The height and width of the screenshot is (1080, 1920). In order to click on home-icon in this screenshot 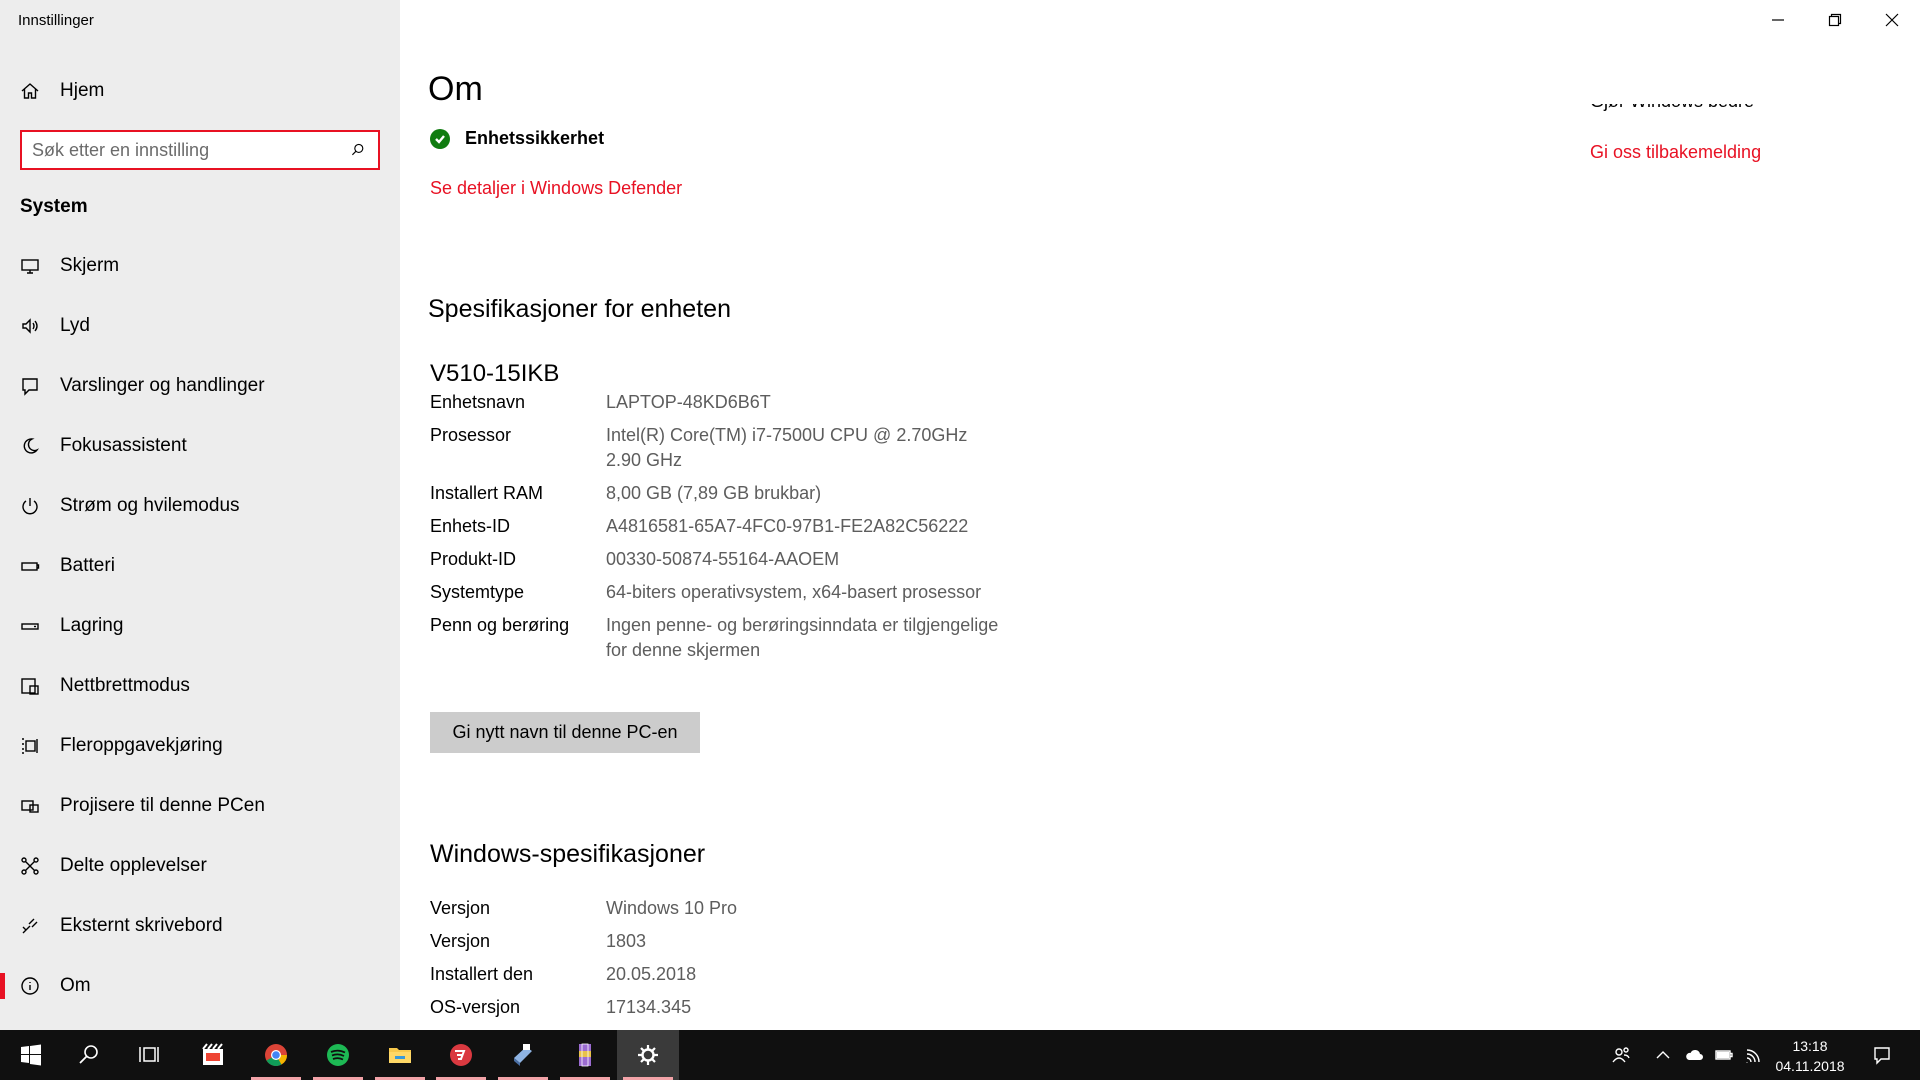, I will do `click(30, 91)`.